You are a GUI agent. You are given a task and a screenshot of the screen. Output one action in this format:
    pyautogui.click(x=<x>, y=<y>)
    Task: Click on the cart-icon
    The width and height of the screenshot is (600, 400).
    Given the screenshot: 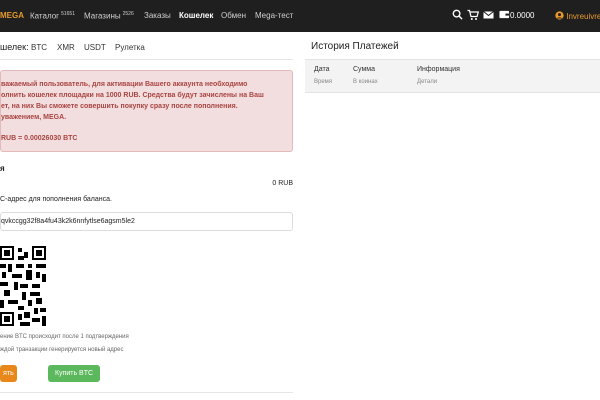 What is the action you would take?
    pyautogui.click(x=473, y=15)
    